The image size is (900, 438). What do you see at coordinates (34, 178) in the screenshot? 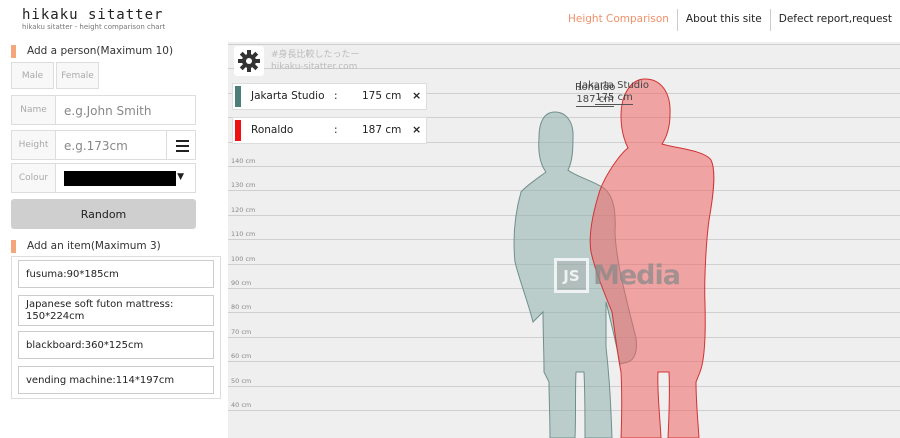
I see `colour-label: Colour` at bounding box center [34, 178].